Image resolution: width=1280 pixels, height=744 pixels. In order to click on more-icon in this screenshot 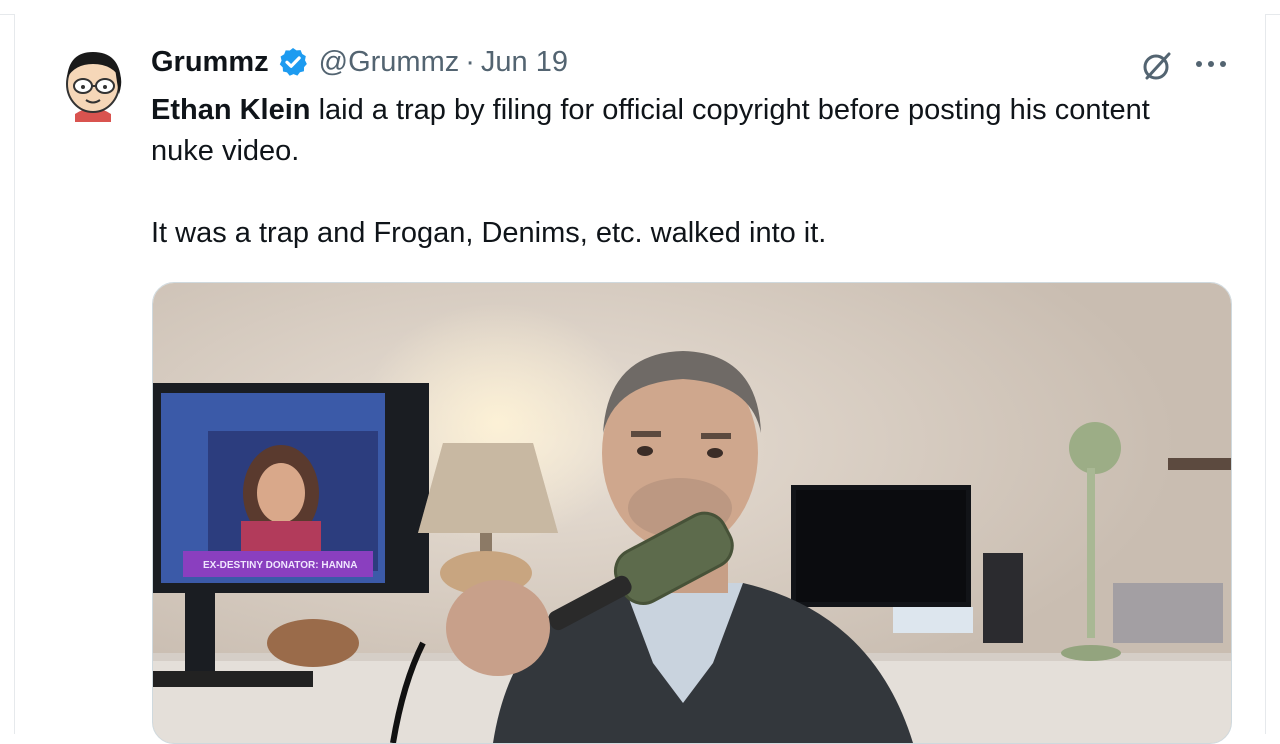, I will do `click(1211, 64)`.